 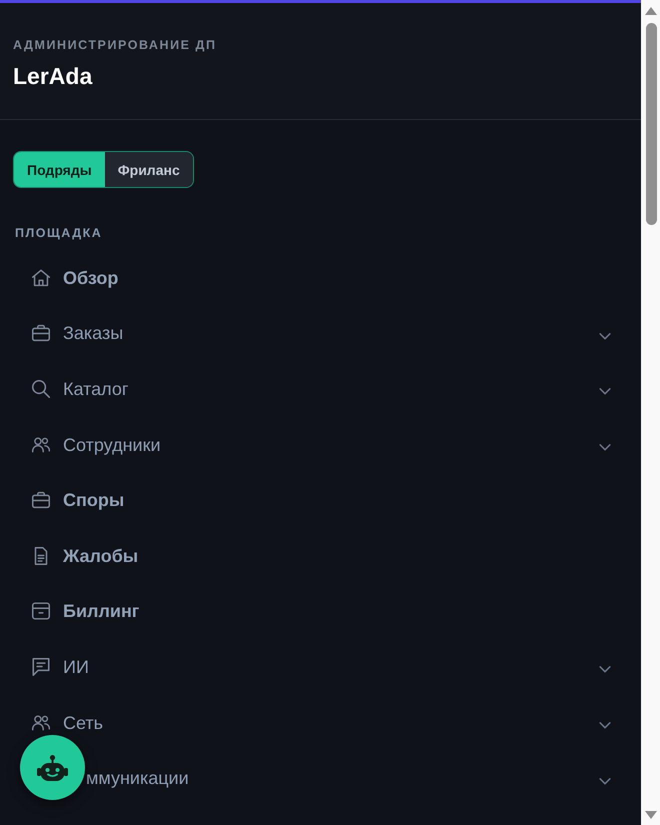 What do you see at coordinates (59, 233) in the screenshot?
I see `section-heading: ПЛОЩАДКА` at bounding box center [59, 233].